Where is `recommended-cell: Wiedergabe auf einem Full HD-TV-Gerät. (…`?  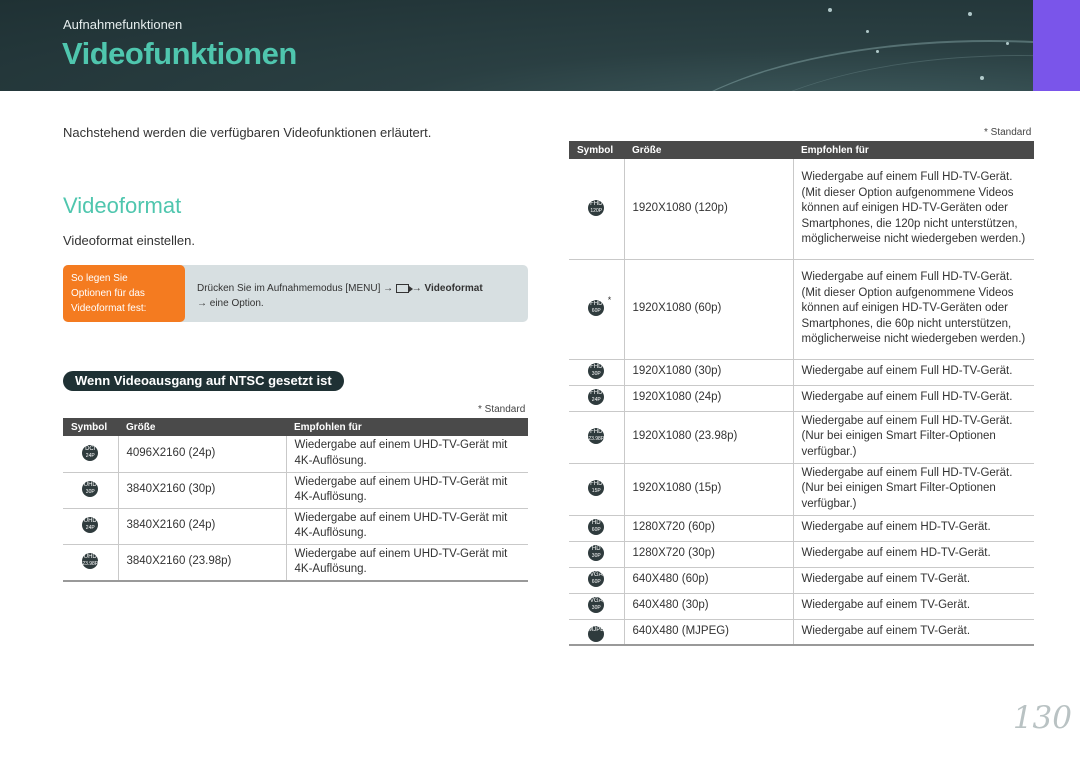 recommended-cell: Wiedergabe auf einem Full HD-TV-Gerät. (… is located at coordinates (913, 489).